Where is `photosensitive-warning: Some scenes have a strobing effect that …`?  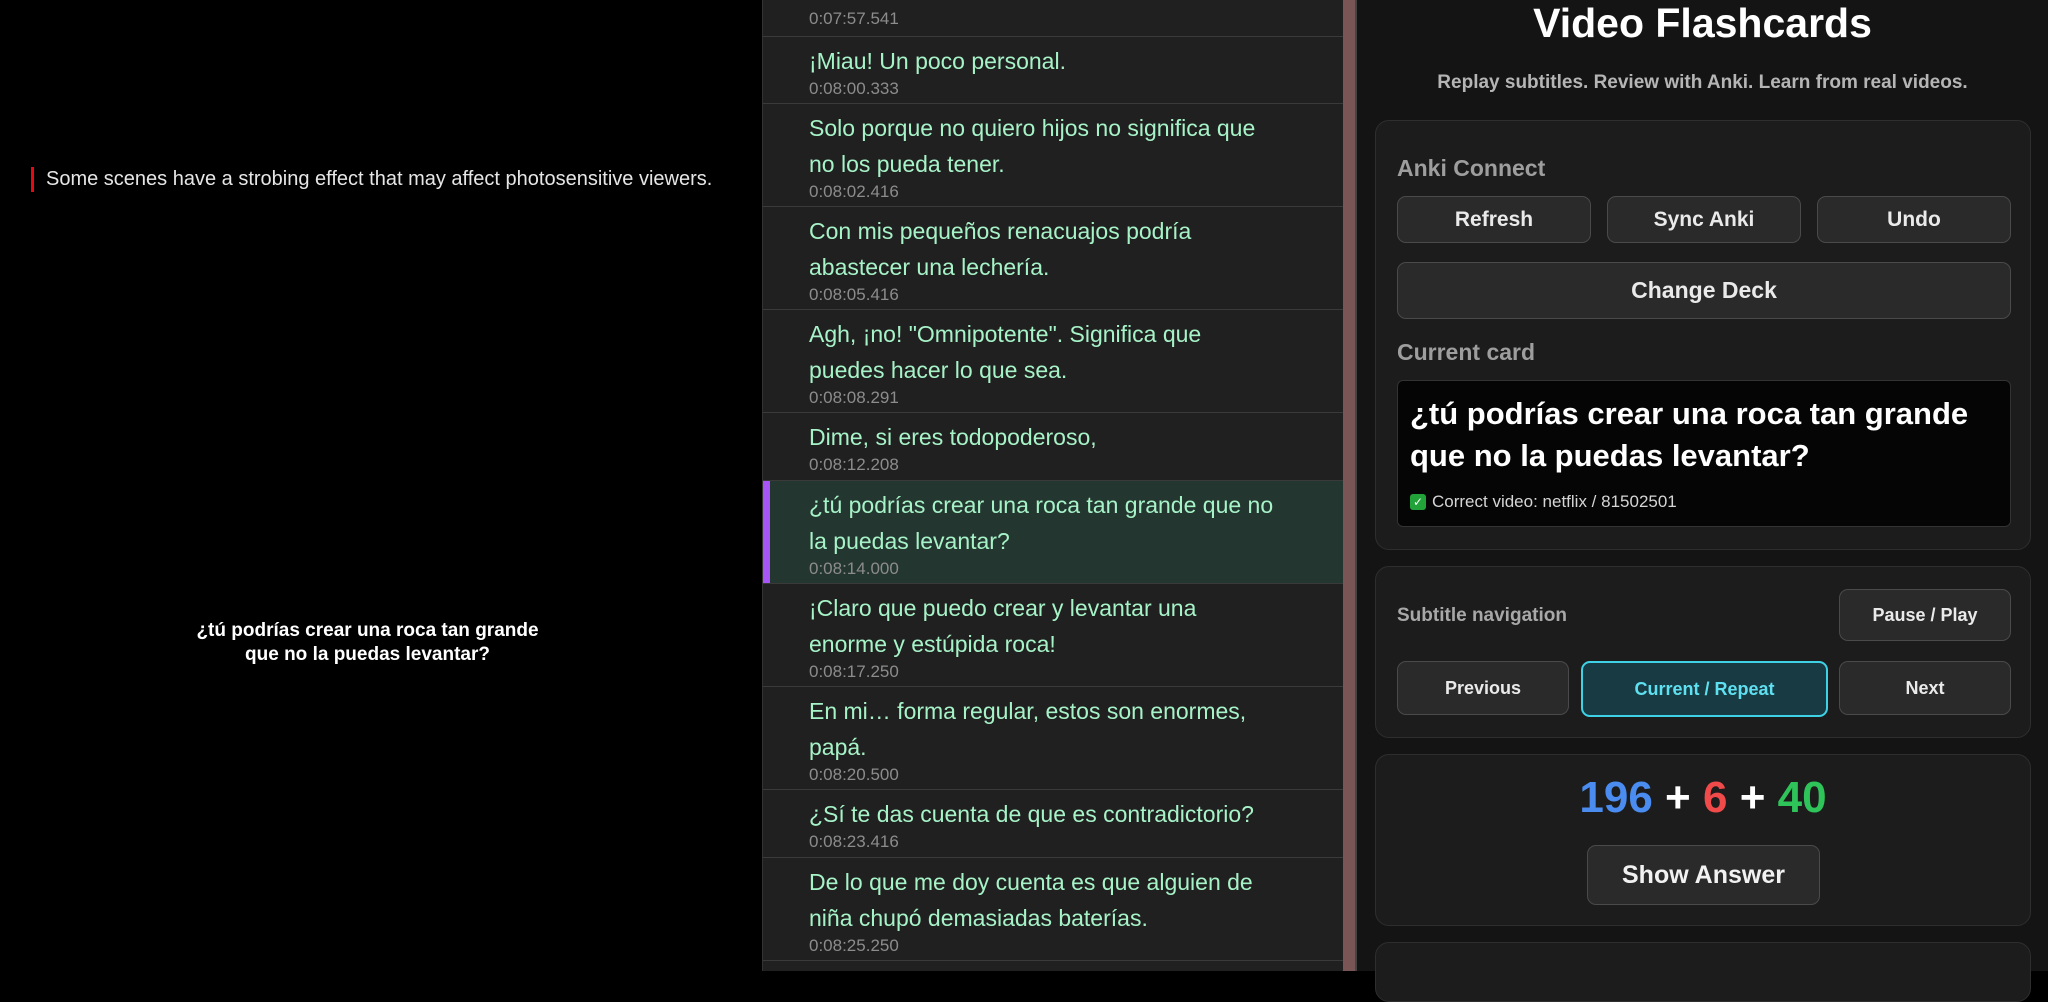
photosensitive-warning: Some scenes have a strobing effect that … is located at coordinates (378, 179).